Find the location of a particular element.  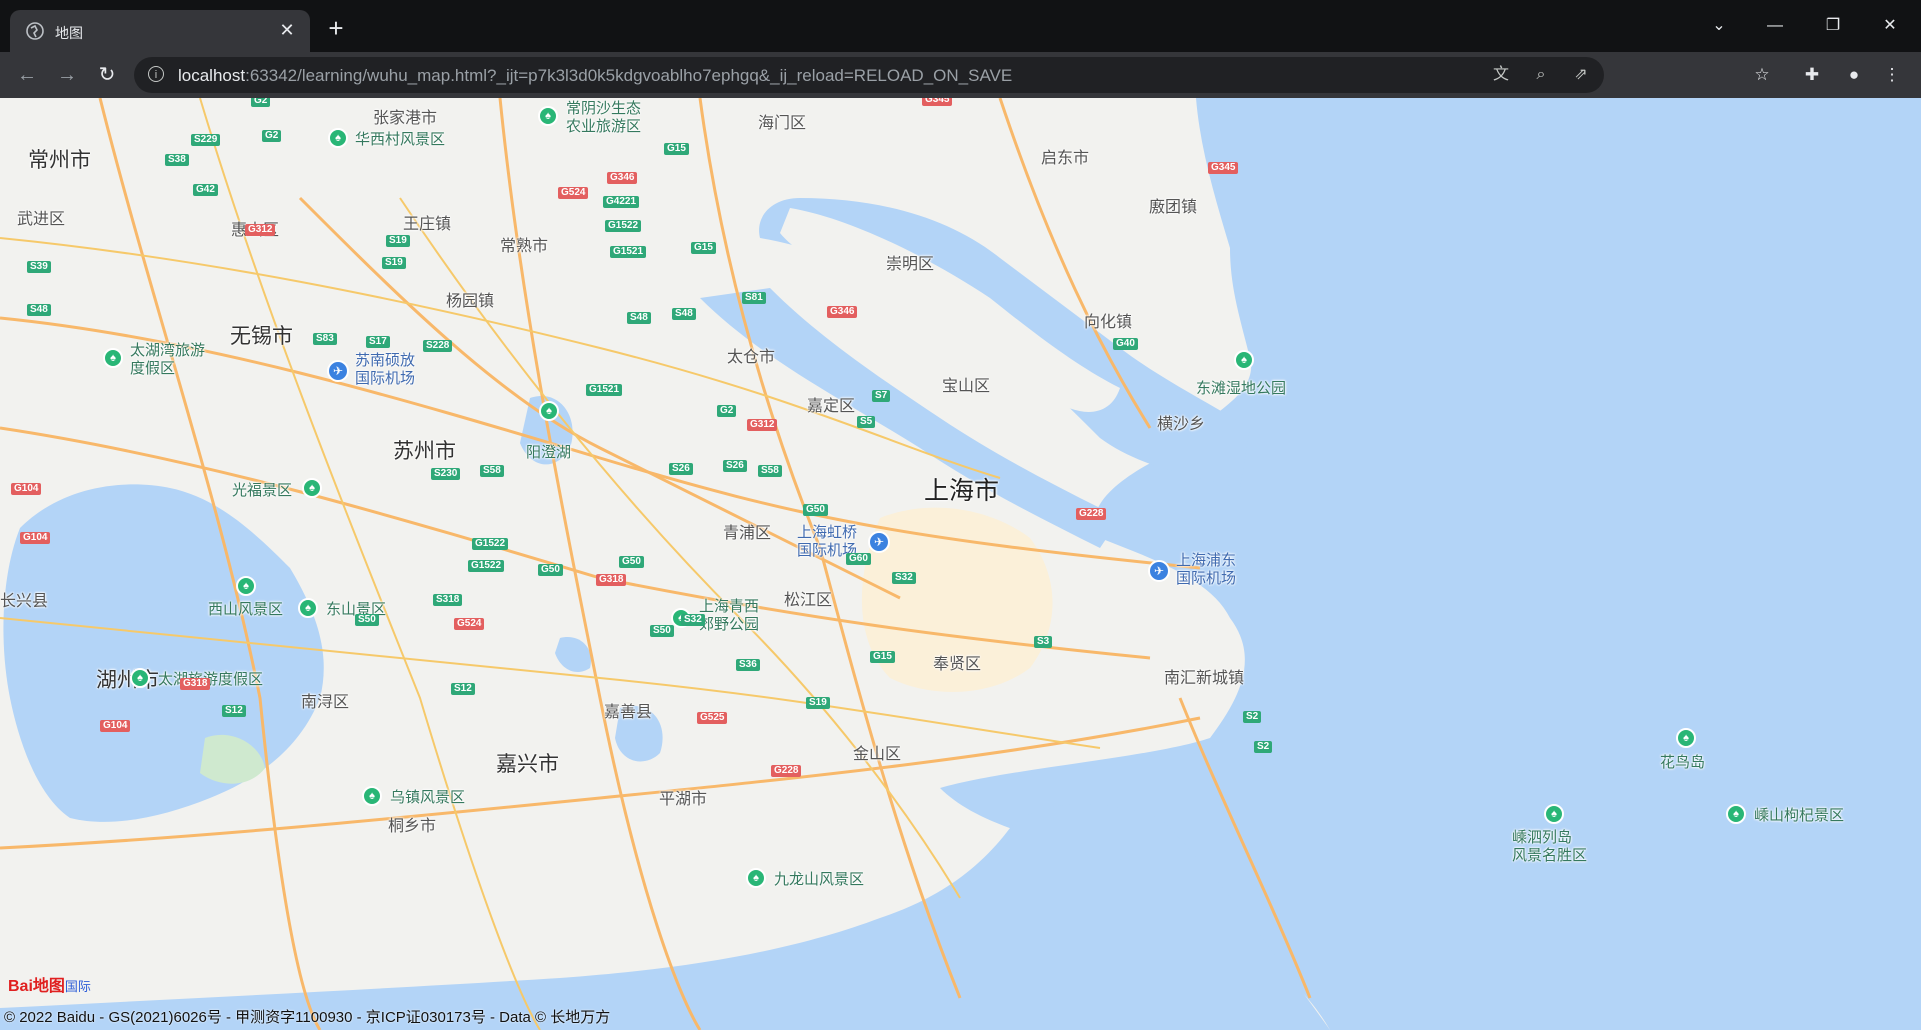

district-label: 嘉善县 is located at coordinates (628, 712).